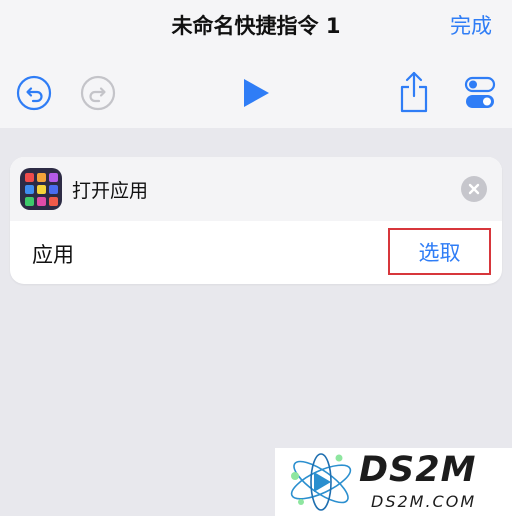 The image size is (512, 516). I want to click on action-card-header: 打开应用, so click(256, 189).